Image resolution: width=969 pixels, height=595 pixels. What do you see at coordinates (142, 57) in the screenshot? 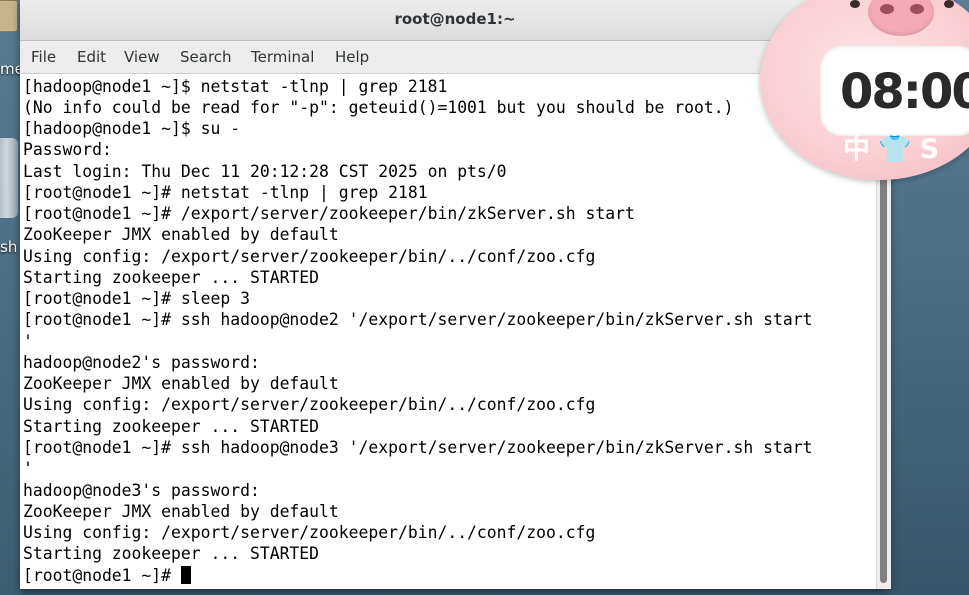
I see `menu-view: View` at bounding box center [142, 57].